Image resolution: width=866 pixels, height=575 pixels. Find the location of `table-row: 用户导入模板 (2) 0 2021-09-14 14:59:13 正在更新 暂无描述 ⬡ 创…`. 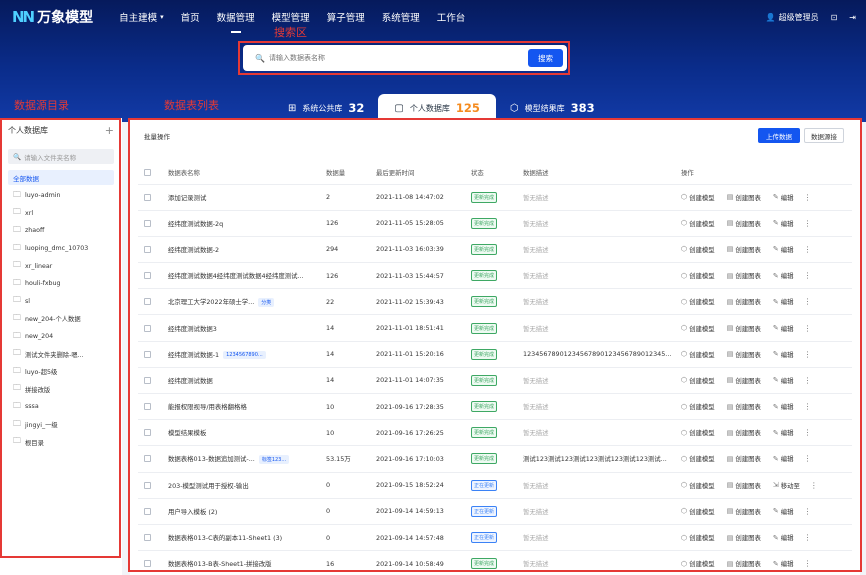

table-row: 用户导入模板 (2) 0 2021-09-14 14:59:13 正在更新 暂无描述 ⬡ 创… is located at coordinates (495, 511).